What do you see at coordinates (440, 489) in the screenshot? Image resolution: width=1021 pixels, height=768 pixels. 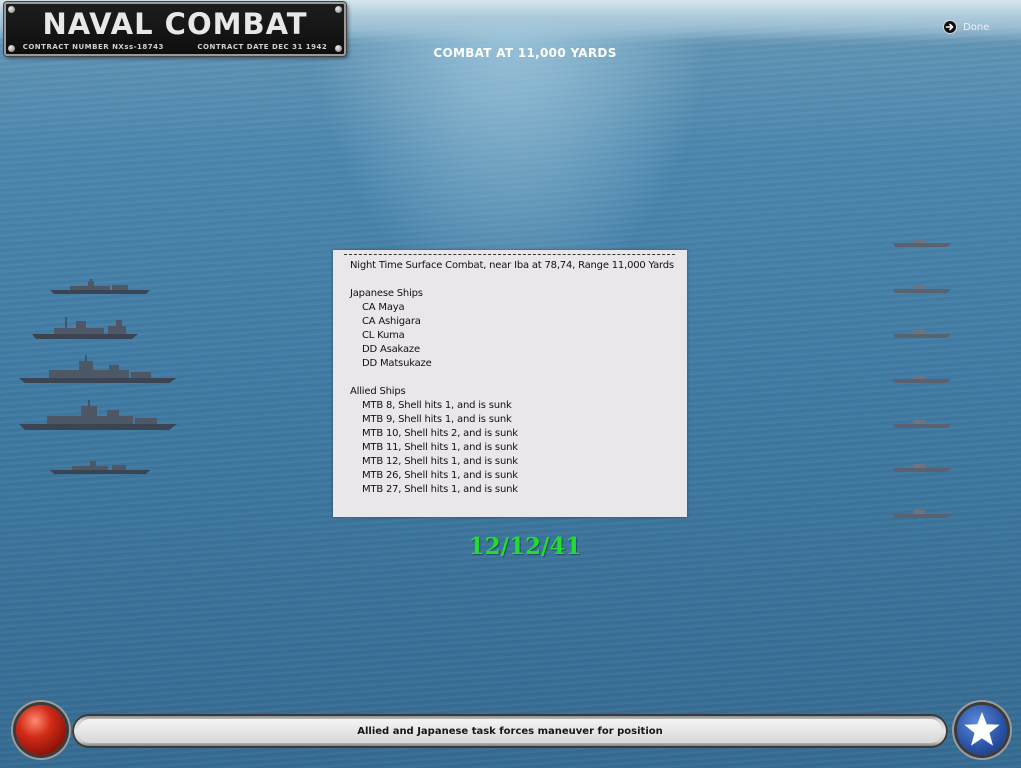 I see `allied-ship-entry: MTB 27, Shell hits 1, and is sunk` at bounding box center [440, 489].